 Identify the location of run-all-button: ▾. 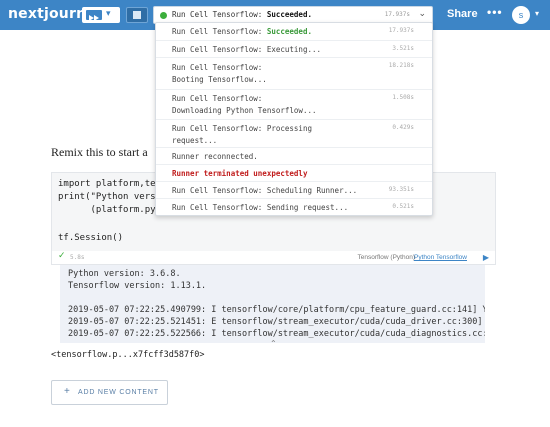
(101, 15).